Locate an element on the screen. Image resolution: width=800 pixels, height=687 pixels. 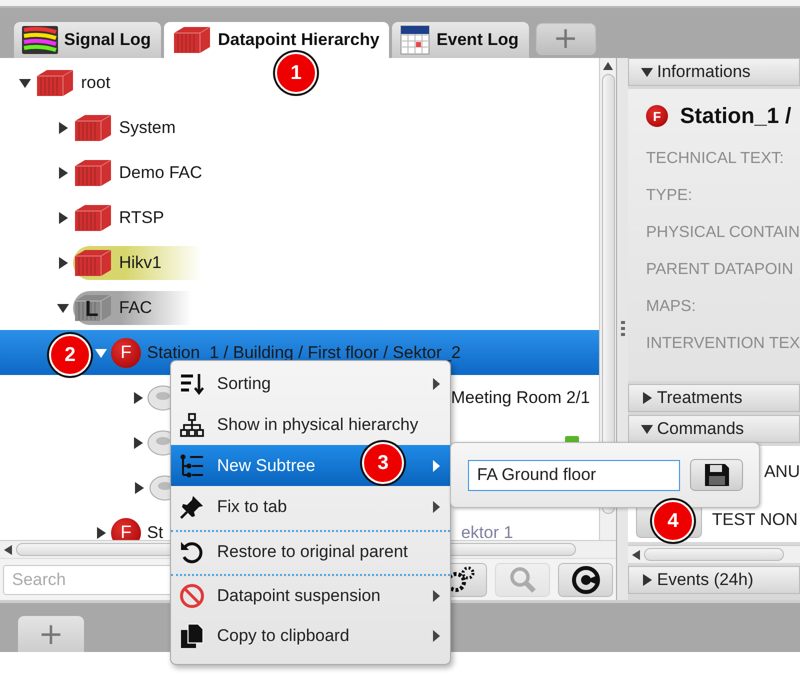
command-label: TEST NON is located at coordinates (755, 520).